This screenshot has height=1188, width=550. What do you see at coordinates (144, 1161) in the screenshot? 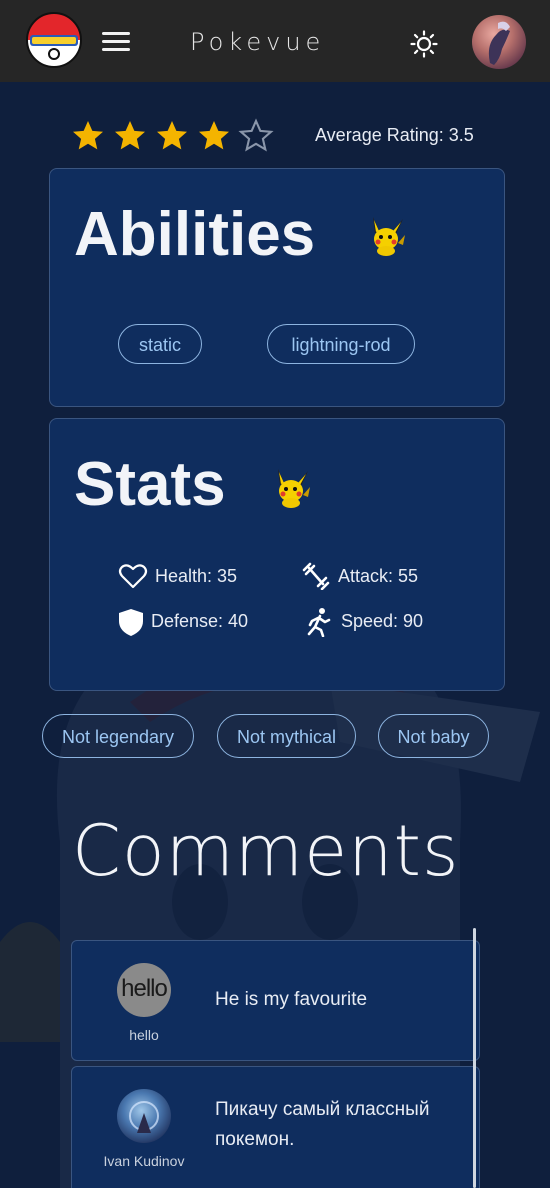
I see `comment-author: Ivan Kudinov` at bounding box center [144, 1161].